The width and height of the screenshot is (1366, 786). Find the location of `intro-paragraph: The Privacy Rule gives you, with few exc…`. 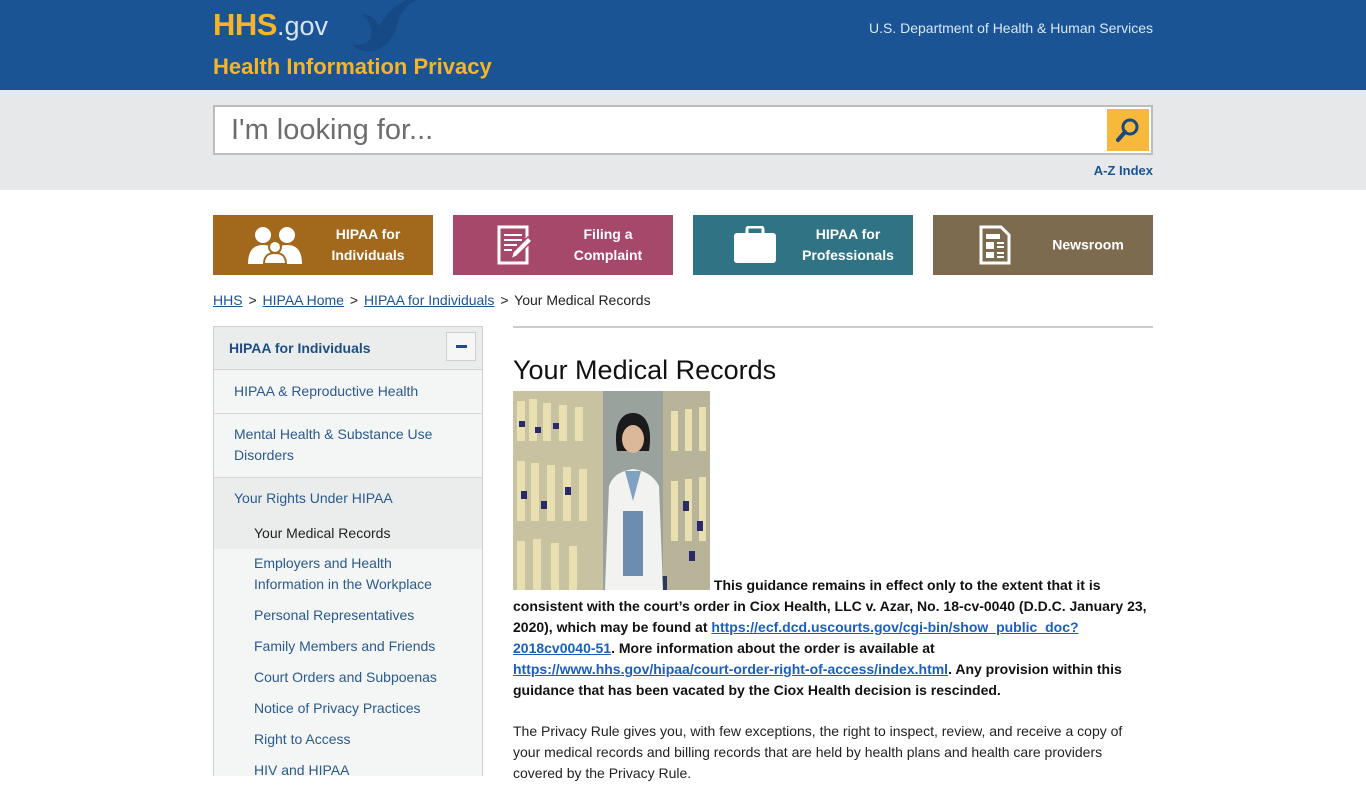

intro-paragraph: The Privacy Rule gives you, with few exc… is located at coordinates (818, 752).